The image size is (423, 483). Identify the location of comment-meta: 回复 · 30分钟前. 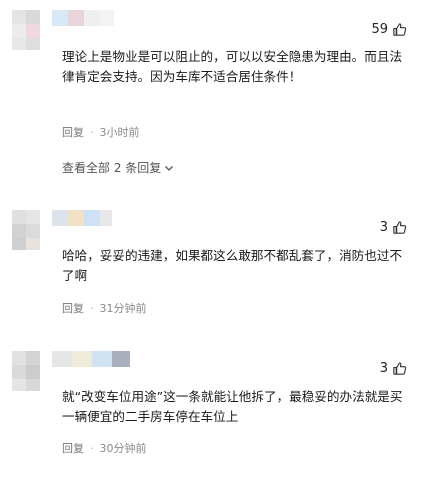
(104, 448).